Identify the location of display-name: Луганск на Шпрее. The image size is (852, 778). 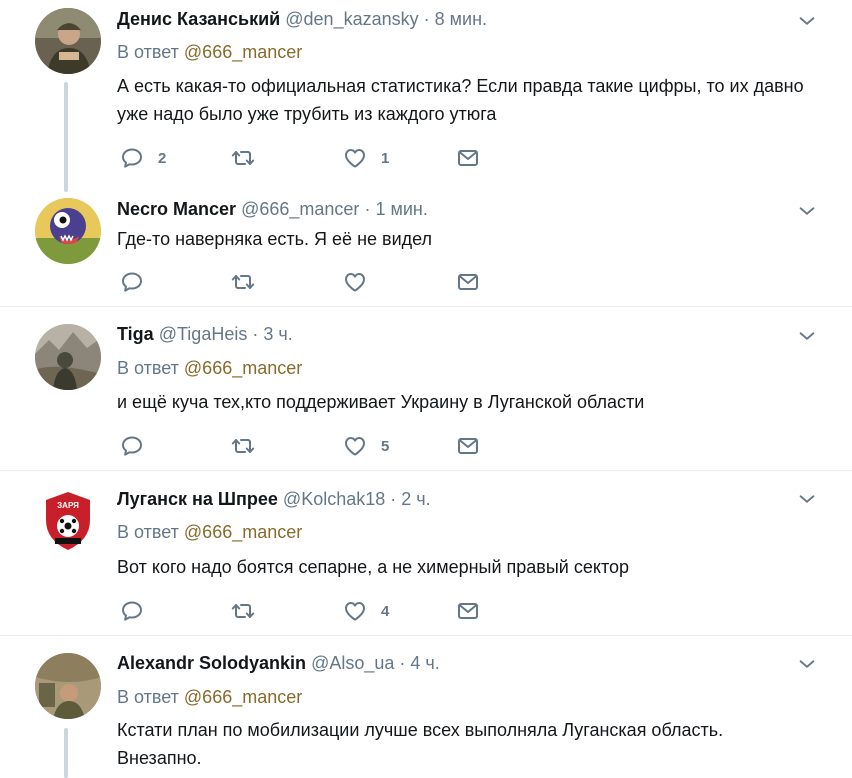
(197, 499).